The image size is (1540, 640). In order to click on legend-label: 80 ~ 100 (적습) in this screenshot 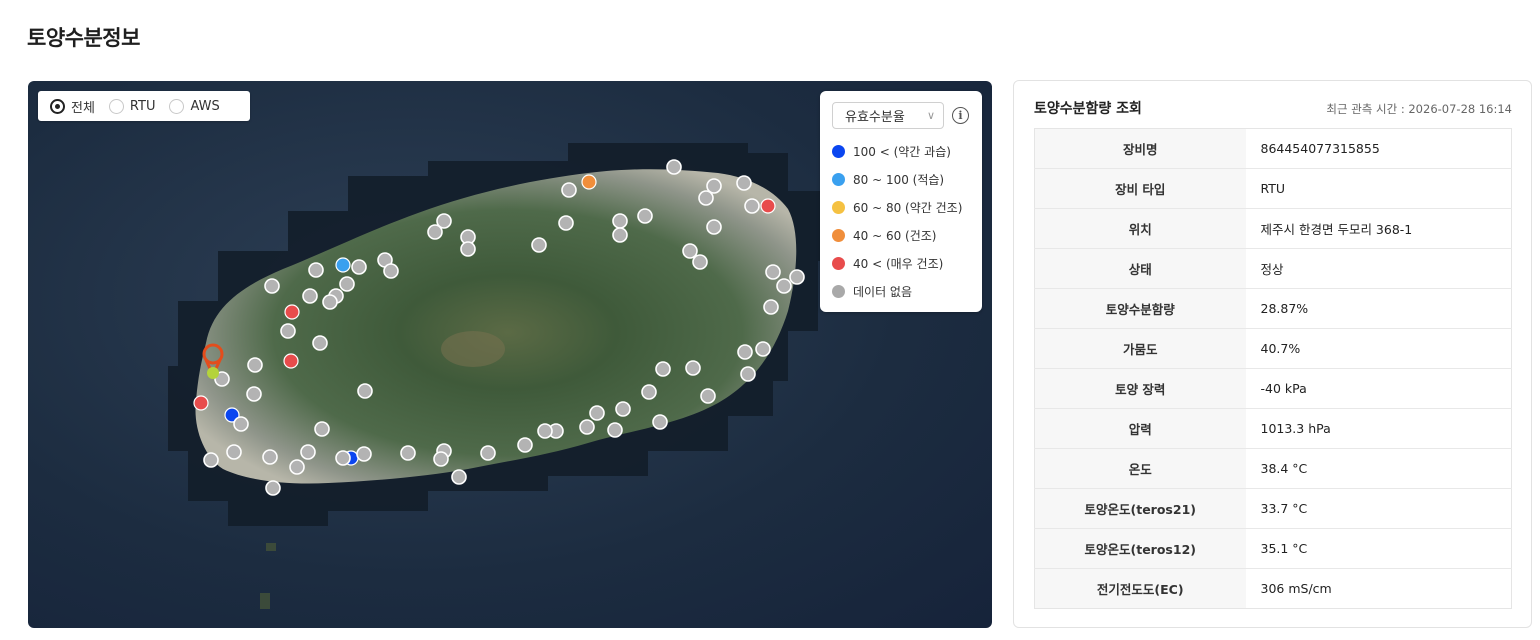, I will do `click(899, 179)`.